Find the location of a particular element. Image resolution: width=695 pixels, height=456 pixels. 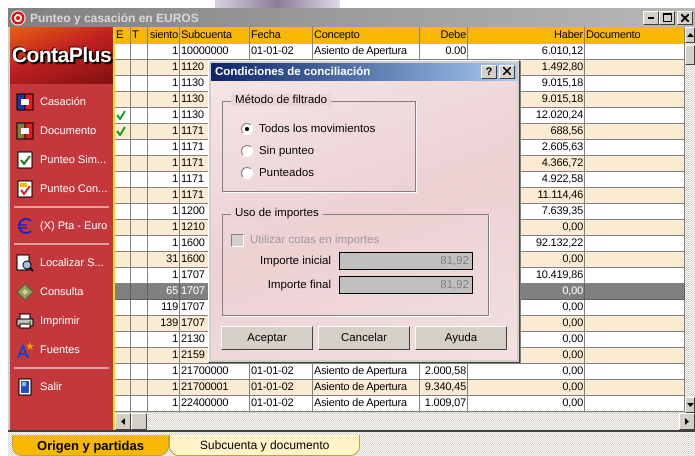

logo-text: ContaPlus is located at coordinates (62, 56).